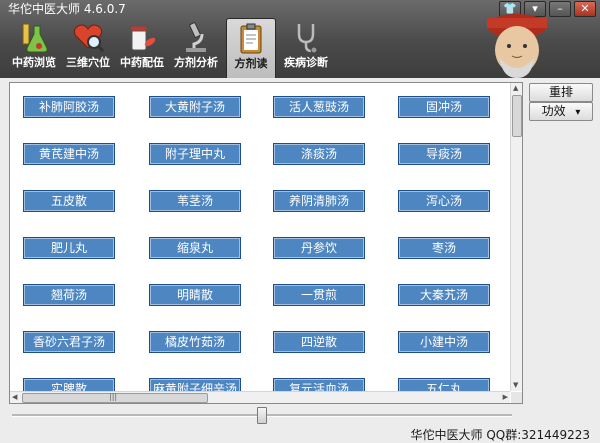  I want to click on scroll-right-arrow-icon: ▶, so click(505, 397).